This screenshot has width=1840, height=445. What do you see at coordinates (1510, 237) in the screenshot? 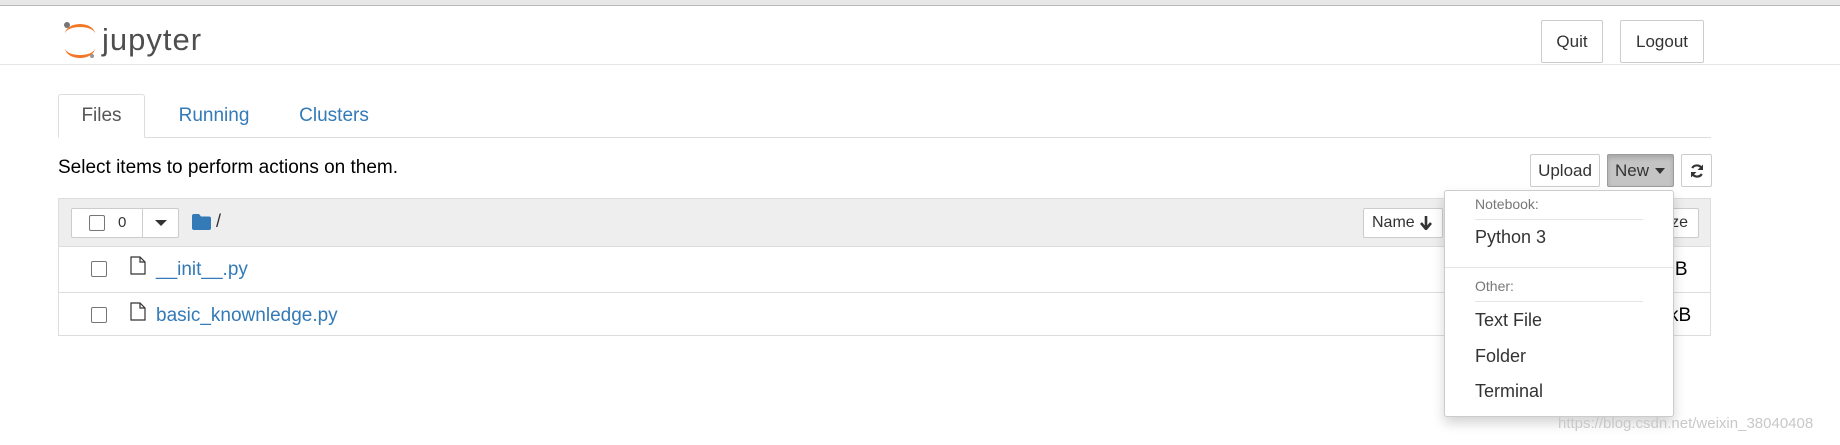
I see `new-python3-notebook: Python 3` at bounding box center [1510, 237].